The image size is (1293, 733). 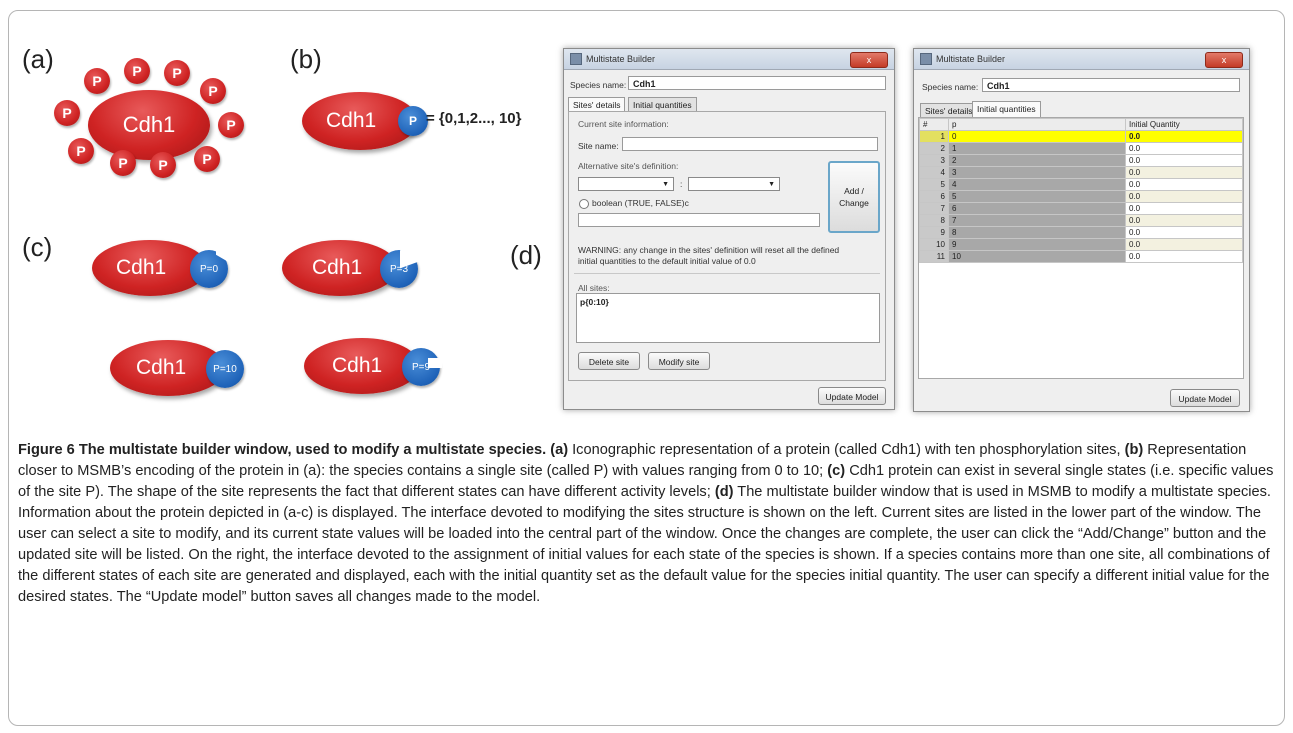 What do you see at coordinates (1081, 256) in the screenshot?
I see `table-row: 11 10 0.0` at bounding box center [1081, 256].